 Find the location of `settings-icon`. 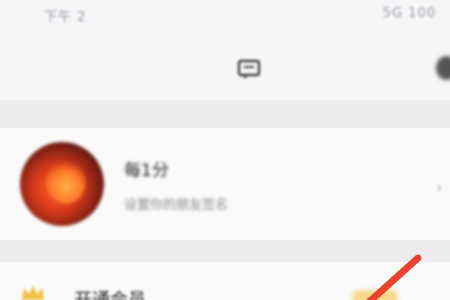

settings-icon is located at coordinates (443, 68).